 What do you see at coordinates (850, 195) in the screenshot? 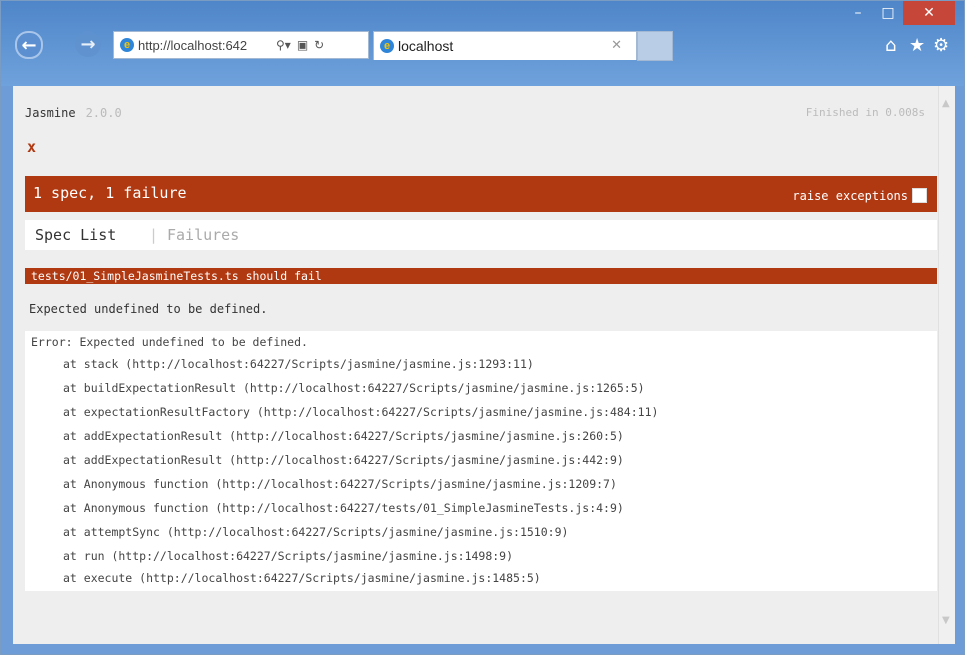
I see `raise-exceptions-label: raise exceptions` at bounding box center [850, 195].